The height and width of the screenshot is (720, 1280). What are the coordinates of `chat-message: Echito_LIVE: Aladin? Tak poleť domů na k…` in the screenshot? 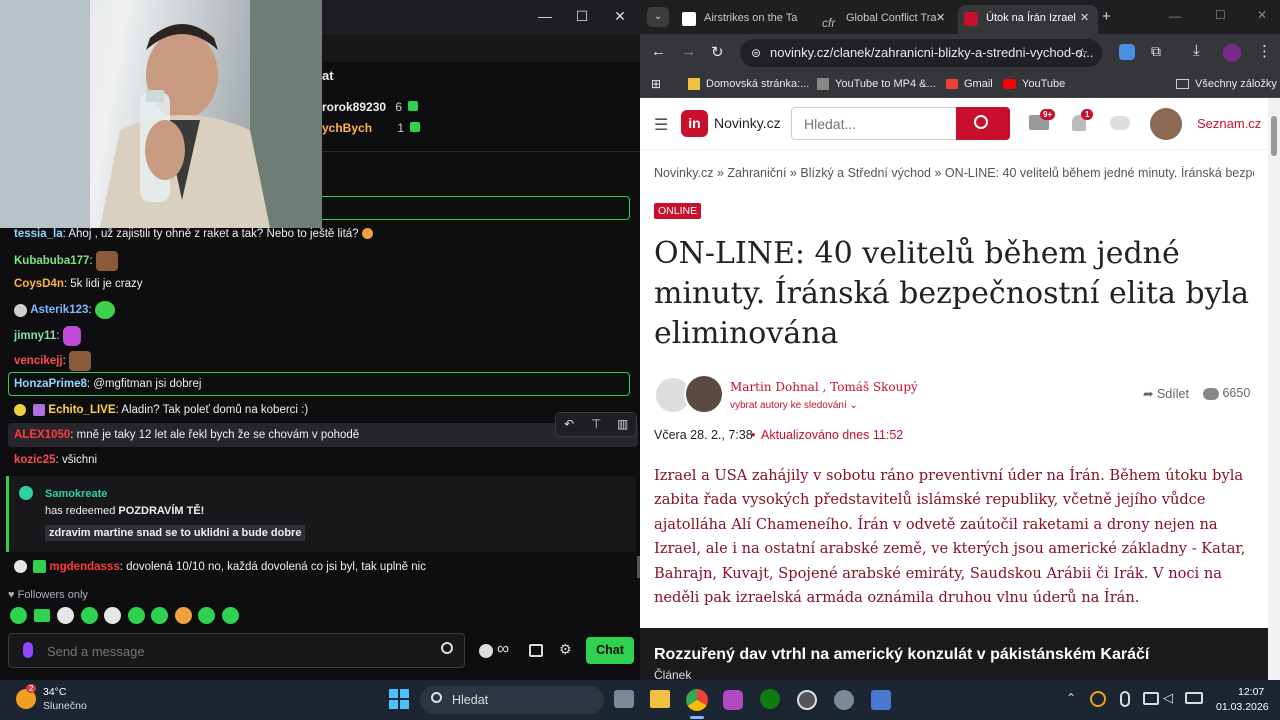 It's located at (161, 410).